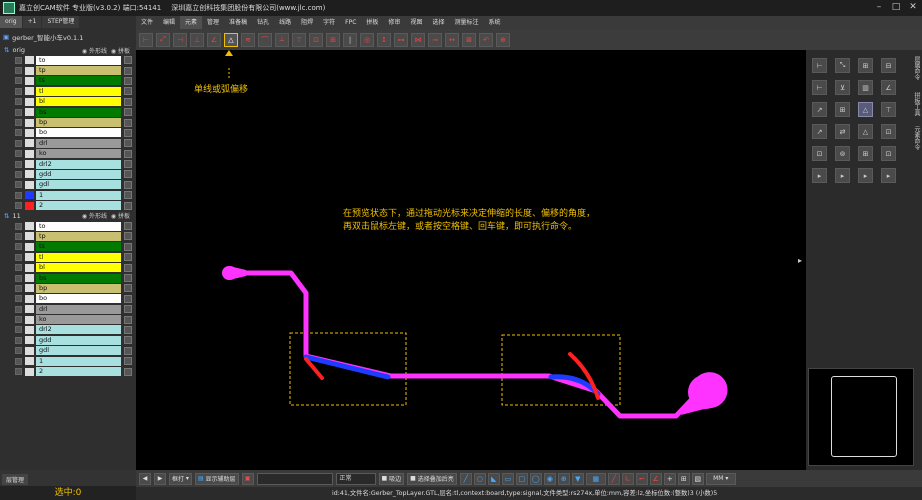  What do you see at coordinates (503, 39) in the screenshot?
I see `snap-tool-icon: ⊕` at bounding box center [503, 39].